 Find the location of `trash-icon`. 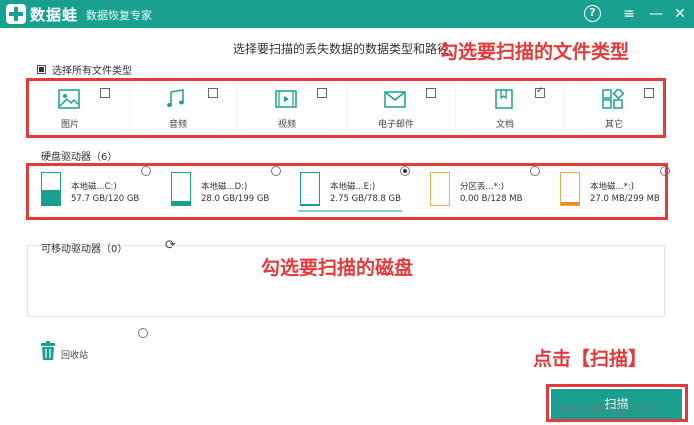

trash-icon is located at coordinates (48, 351).